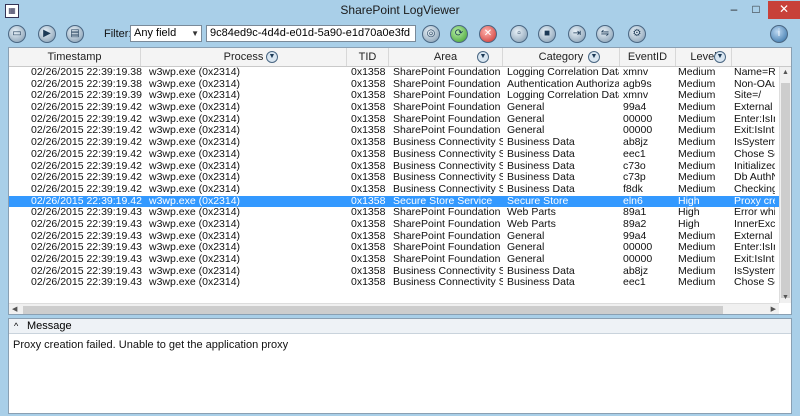  I want to click on bookmark-icon: ⇋, so click(605, 34).